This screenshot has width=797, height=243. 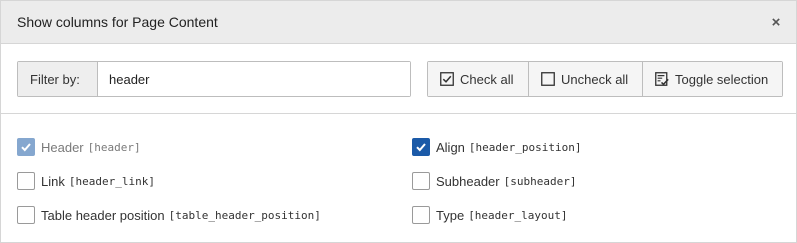 I want to click on selection-button-group: Check all Uncheck all Toggle selection, so click(x=605, y=79).